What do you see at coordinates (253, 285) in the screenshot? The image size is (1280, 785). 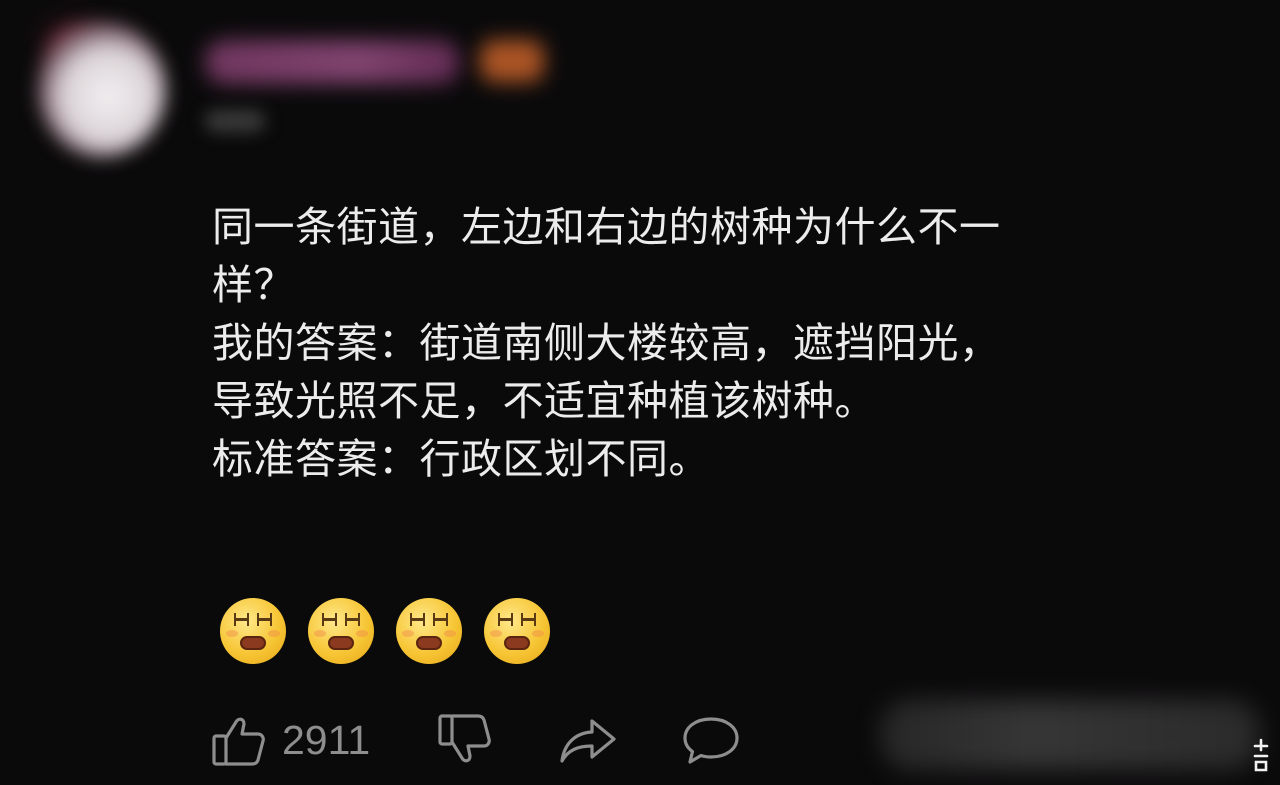 I see `comment-line: 样？` at bounding box center [253, 285].